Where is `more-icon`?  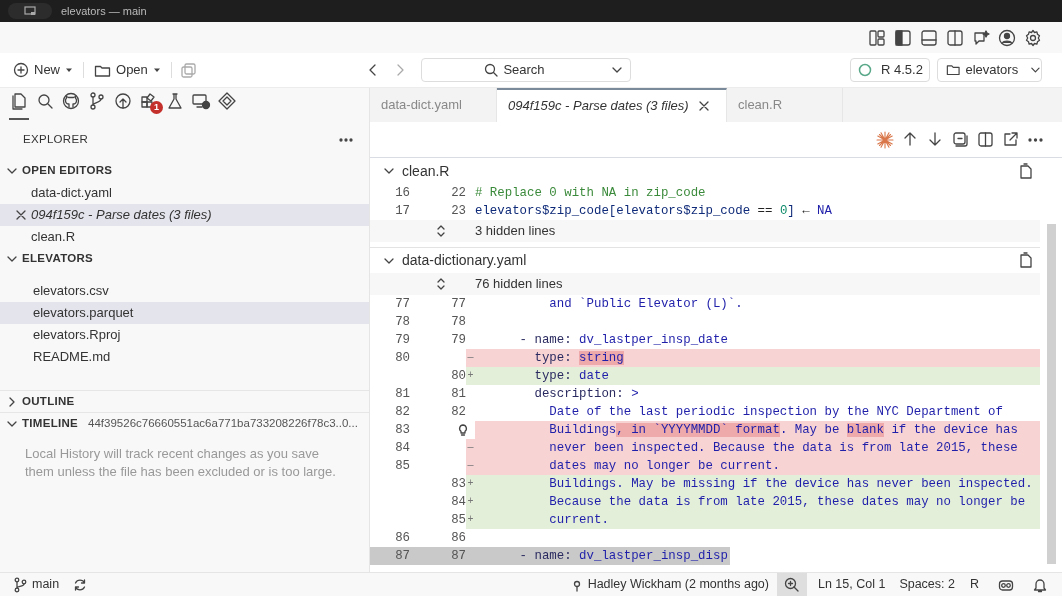 more-icon is located at coordinates (346, 140).